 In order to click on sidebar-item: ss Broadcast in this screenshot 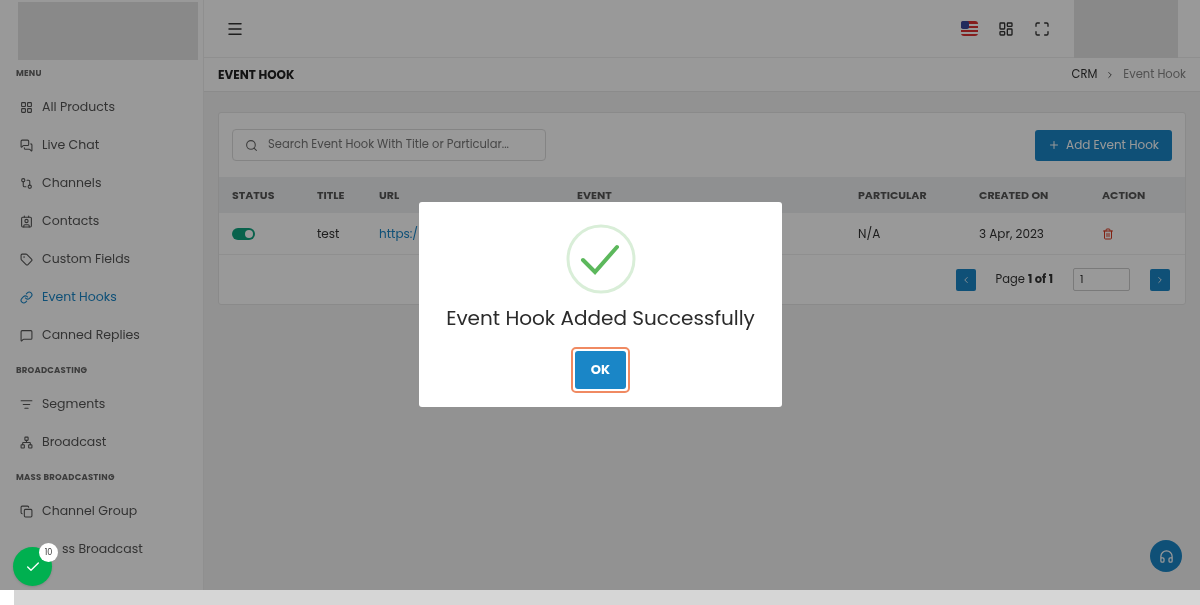, I will do `click(102, 549)`.